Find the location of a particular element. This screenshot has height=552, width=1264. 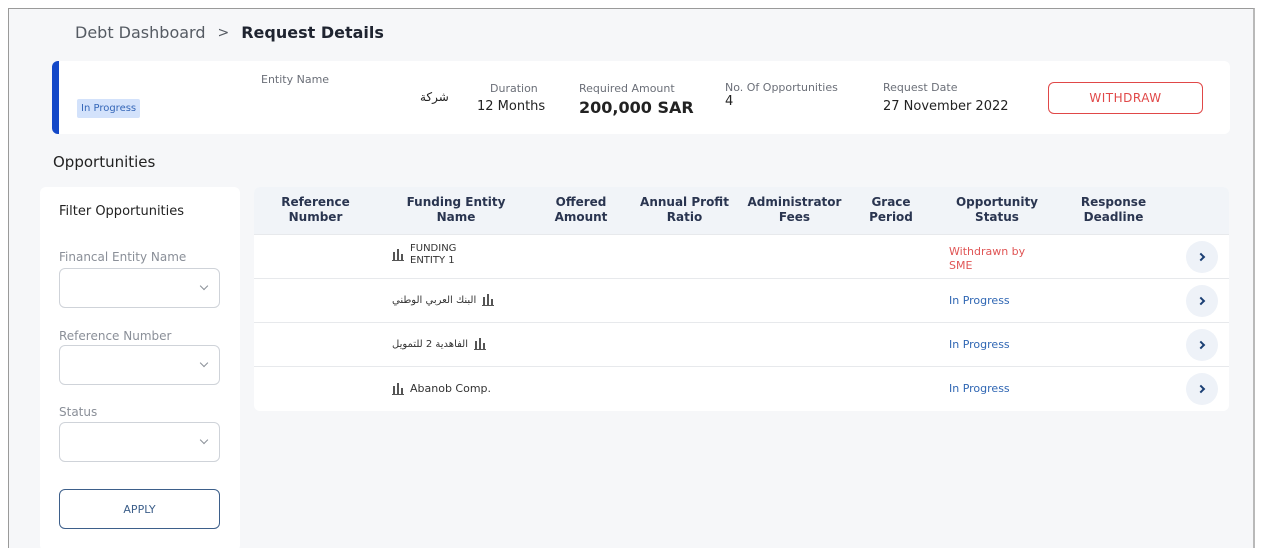

table-row: FUNDING ENTITY 1 Withdrawn by SME is located at coordinates (741, 256).